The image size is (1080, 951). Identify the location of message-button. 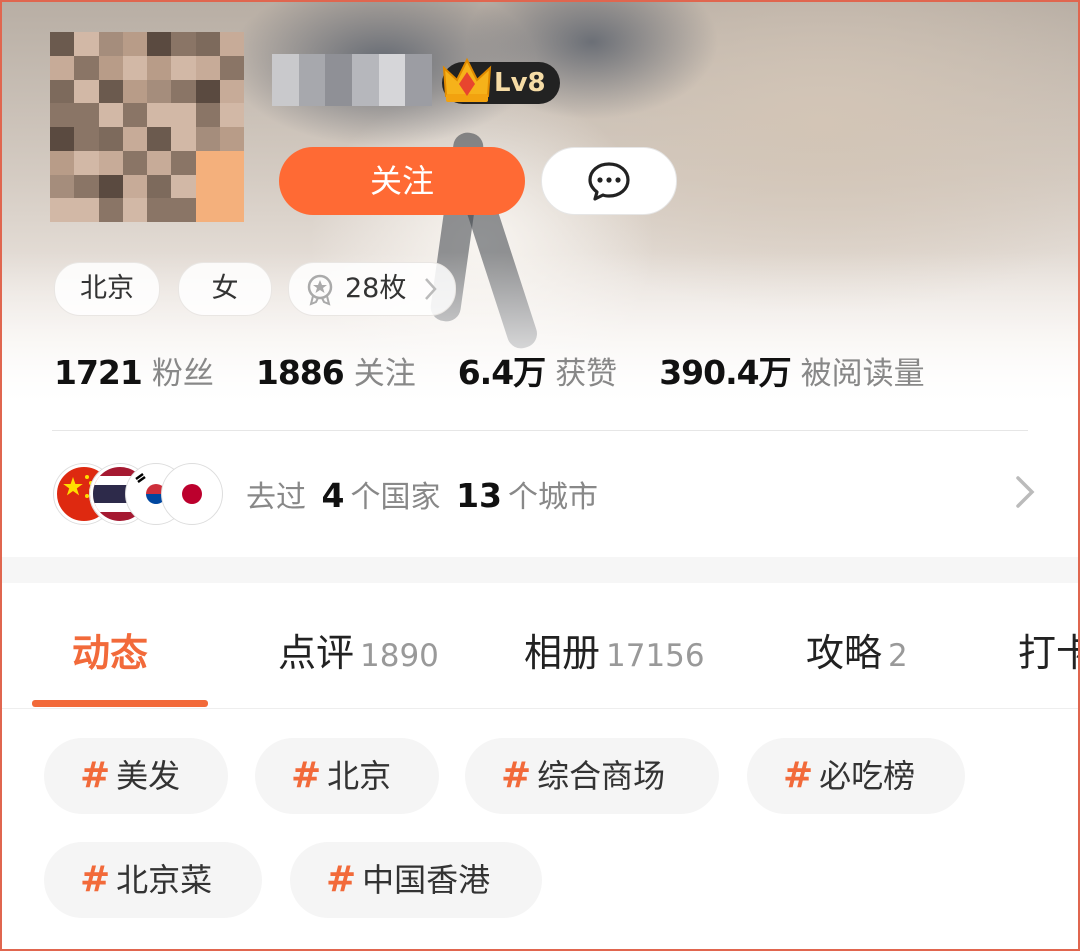
(609, 181).